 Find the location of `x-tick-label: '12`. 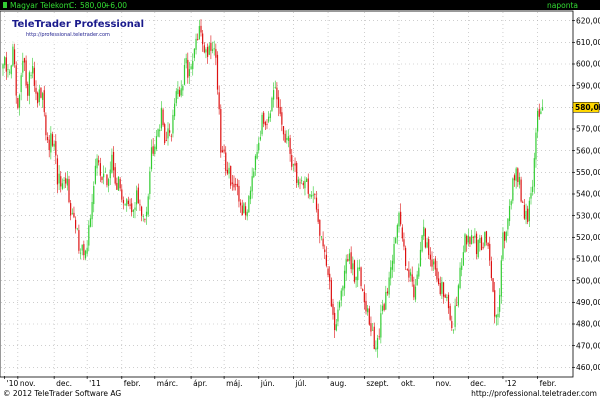

x-tick-label: '12 is located at coordinates (511, 383).